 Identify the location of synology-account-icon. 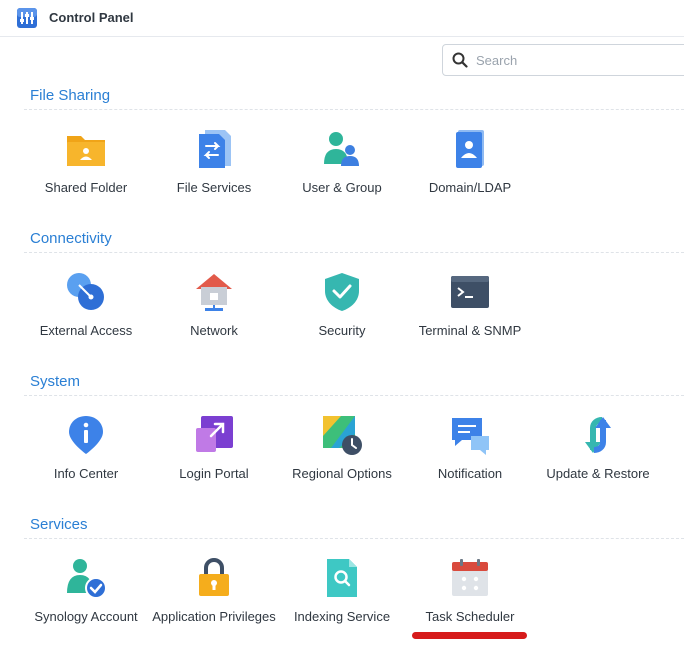
(87, 579).